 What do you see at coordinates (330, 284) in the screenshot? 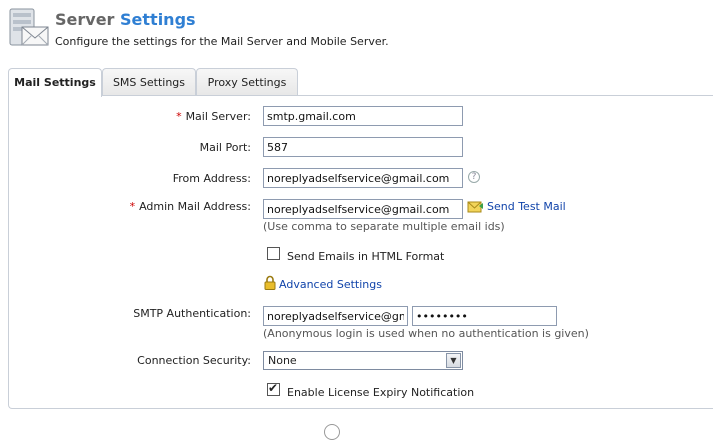
I see `advanced-settings-link: Advanced Settings` at bounding box center [330, 284].